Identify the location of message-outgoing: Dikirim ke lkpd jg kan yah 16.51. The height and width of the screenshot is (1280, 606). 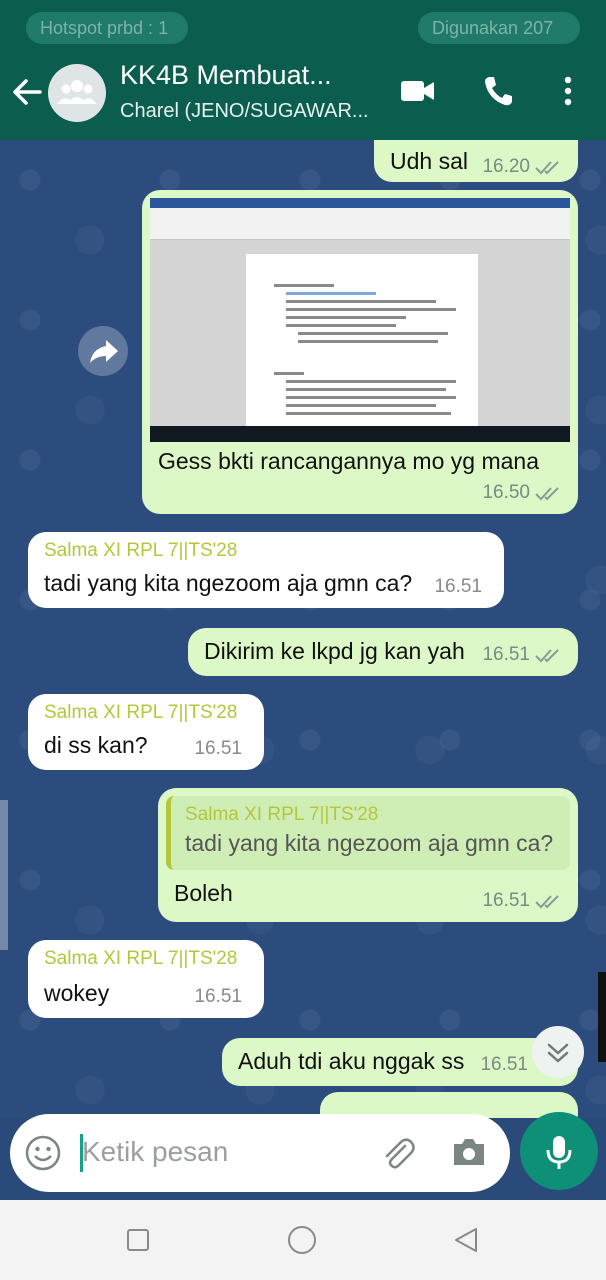
(383, 652).